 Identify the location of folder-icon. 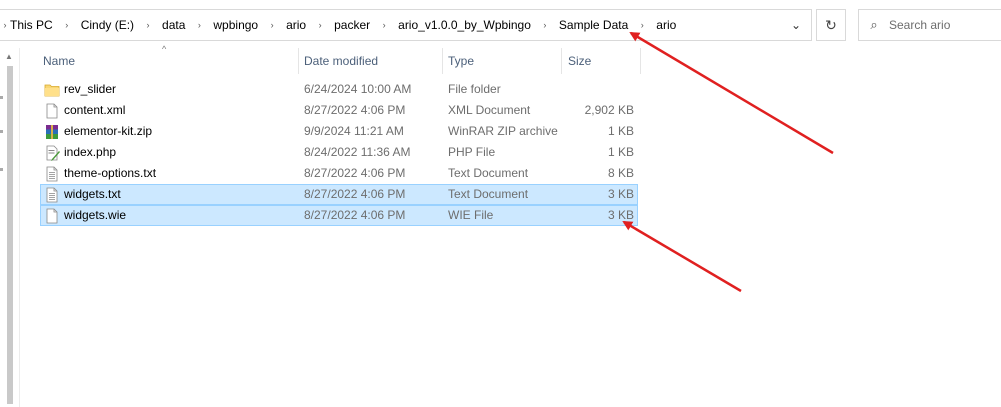
(52, 90).